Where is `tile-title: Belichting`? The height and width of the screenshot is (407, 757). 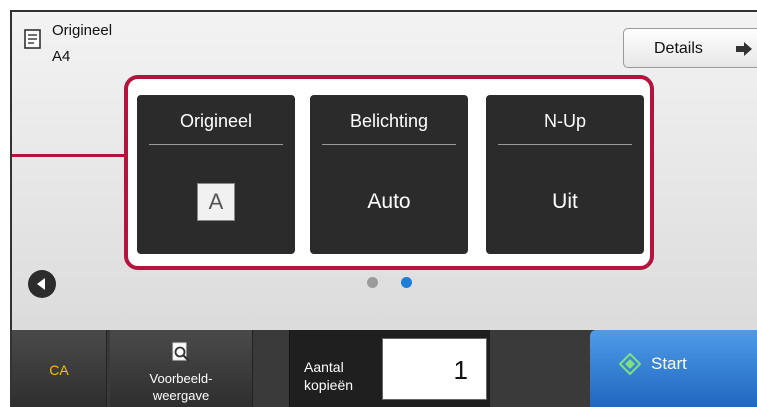
tile-title: Belichting is located at coordinates (389, 121).